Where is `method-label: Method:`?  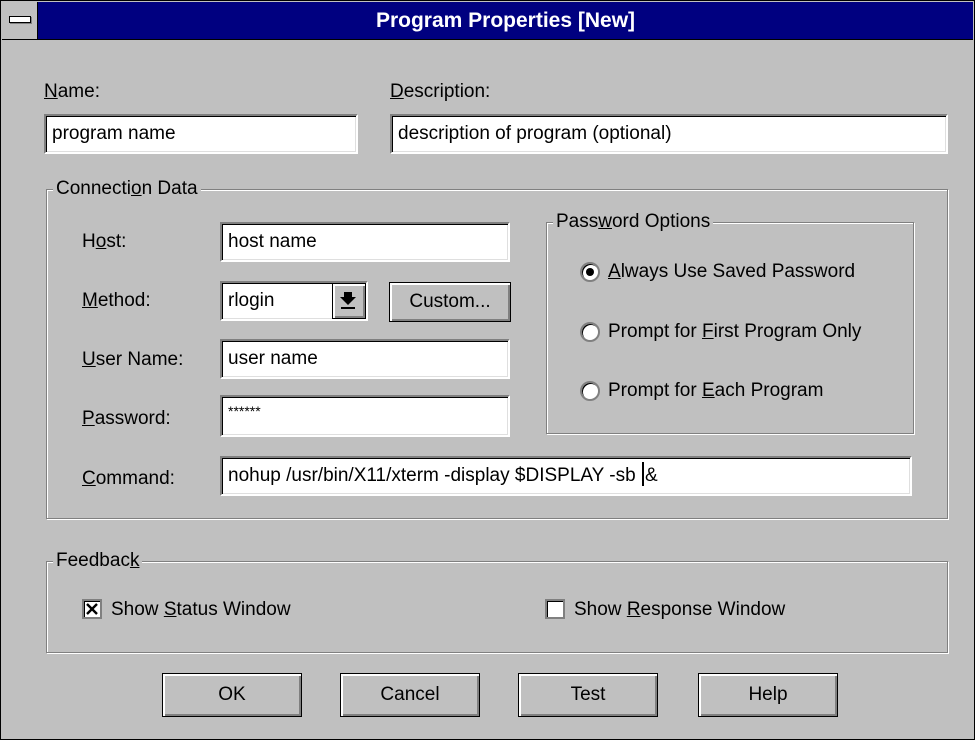 method-label: Method: is located at coordinates (116, 300).